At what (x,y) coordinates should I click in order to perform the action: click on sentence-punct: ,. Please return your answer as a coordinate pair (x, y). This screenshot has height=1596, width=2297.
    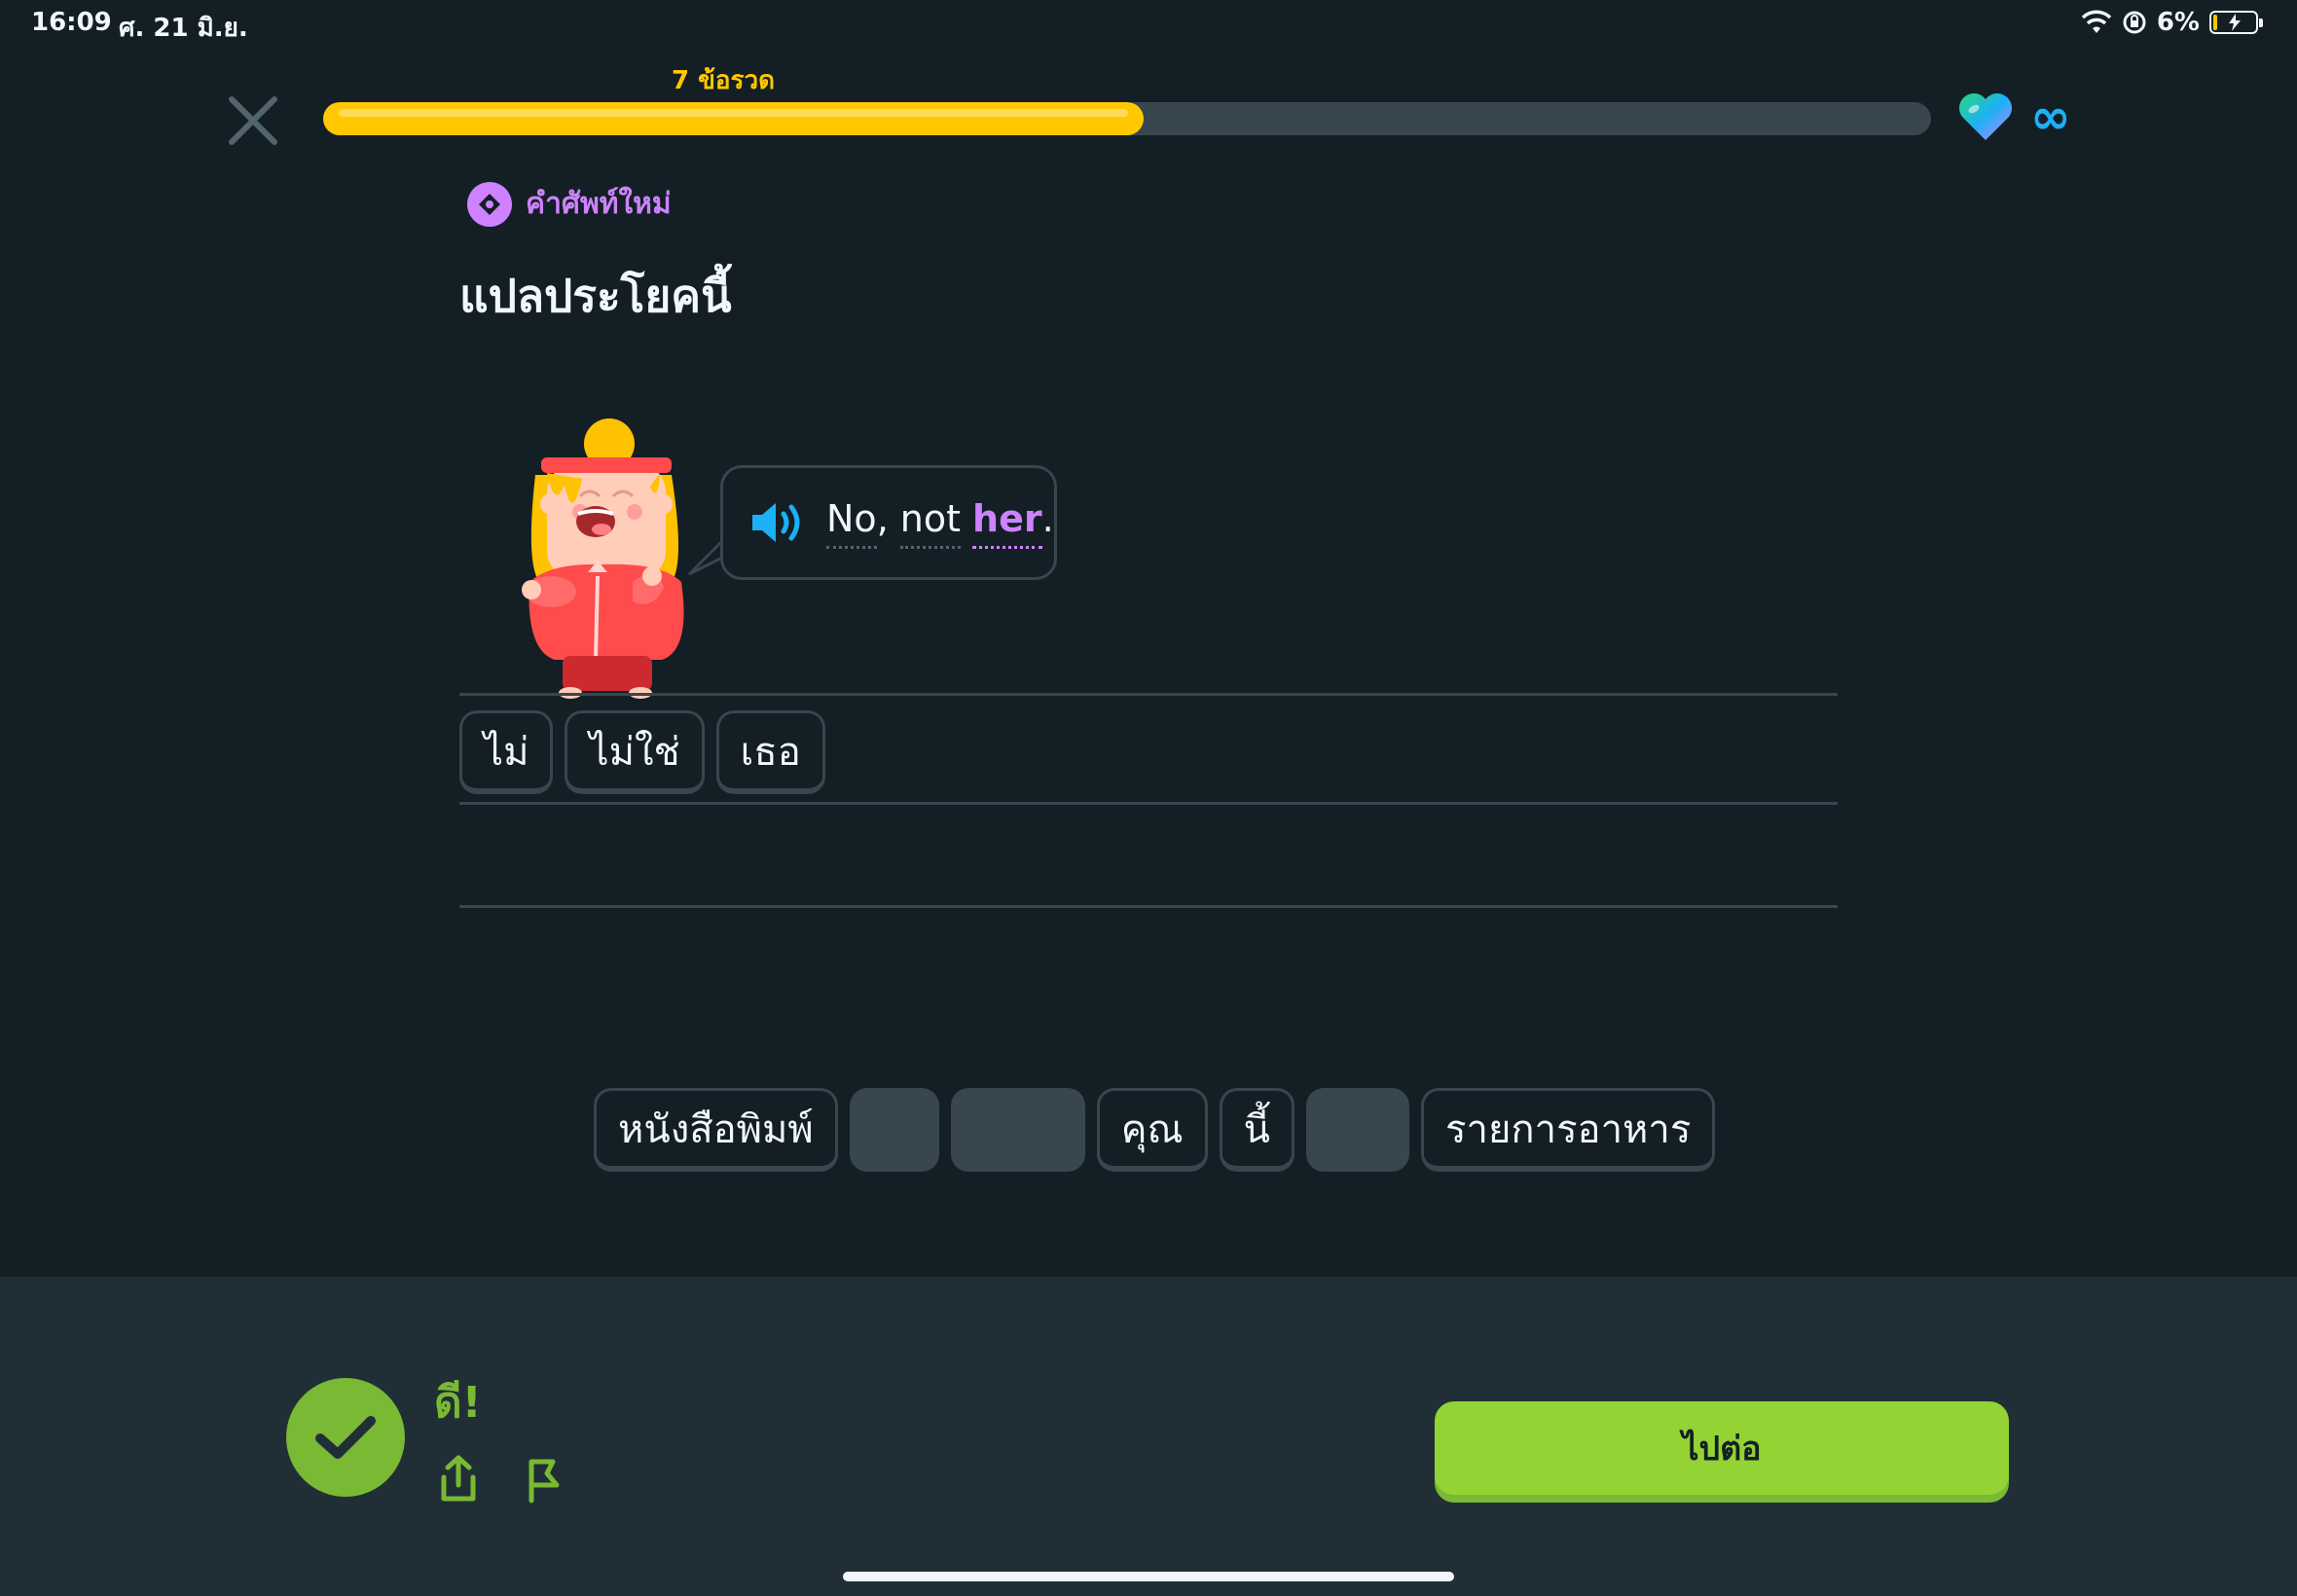
    Looking at the image, I should click on (882, 518).